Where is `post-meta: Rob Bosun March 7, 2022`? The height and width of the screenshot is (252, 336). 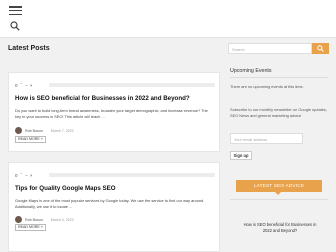 post-meta: Rob Bosun March 7, 2022 is located at coordinates (44, 130).